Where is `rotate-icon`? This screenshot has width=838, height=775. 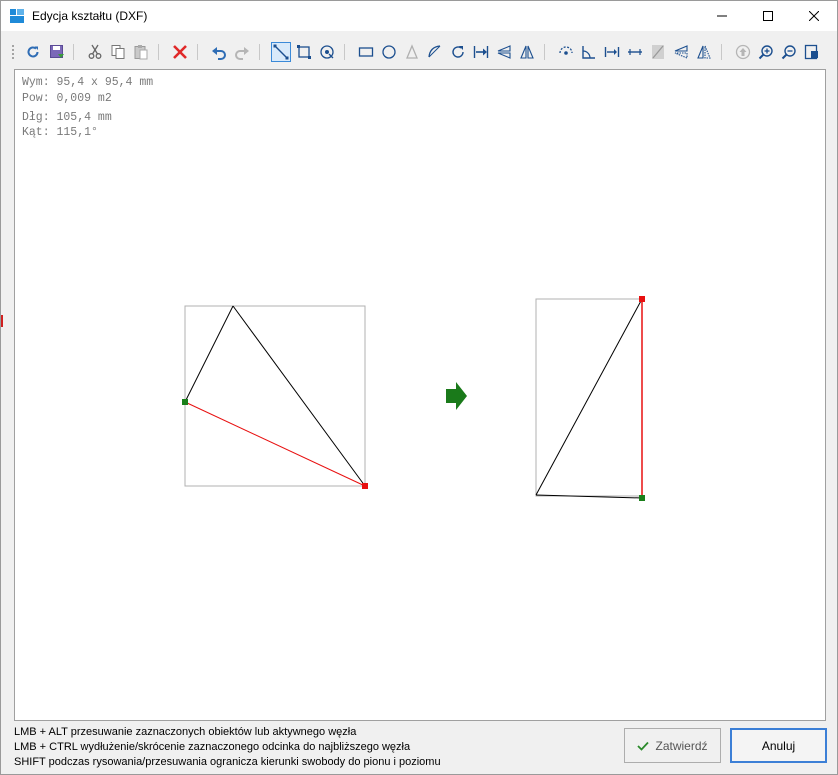
rotate-icon is located at coordinates (458, 52).